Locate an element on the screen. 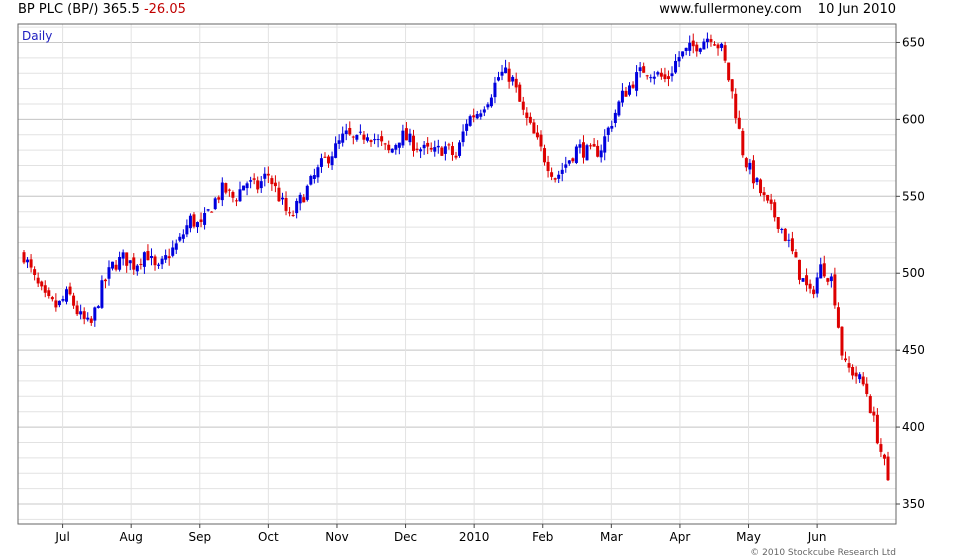  x-tick-label: Jul is located at coordinates (61, 537).